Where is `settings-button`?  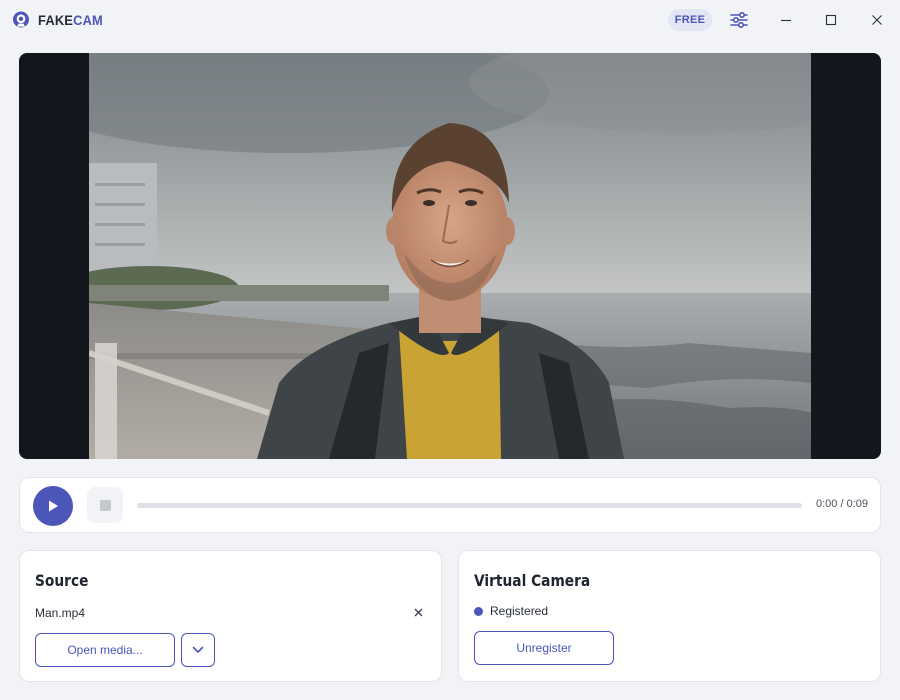
settings-button is located at coordinates (739, 20).